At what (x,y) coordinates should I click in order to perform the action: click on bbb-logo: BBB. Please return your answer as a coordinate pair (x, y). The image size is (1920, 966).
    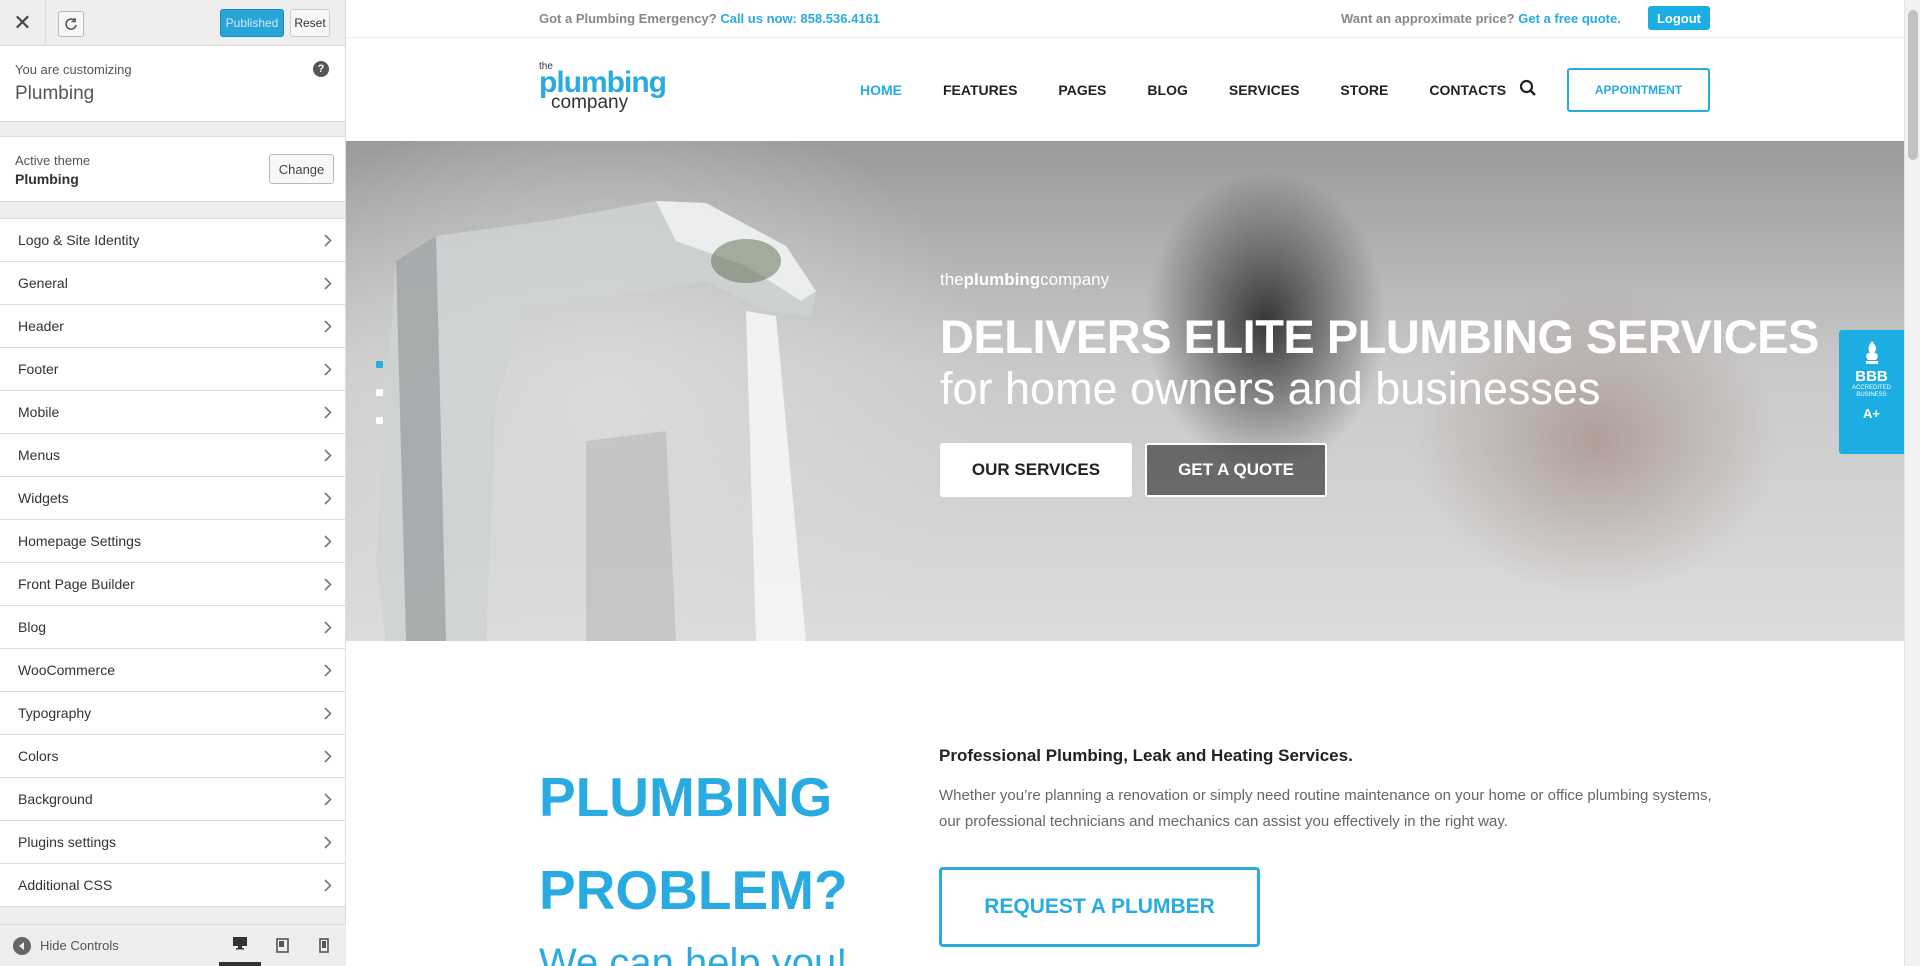
    Looking at the image, I should click on (1871, 376).